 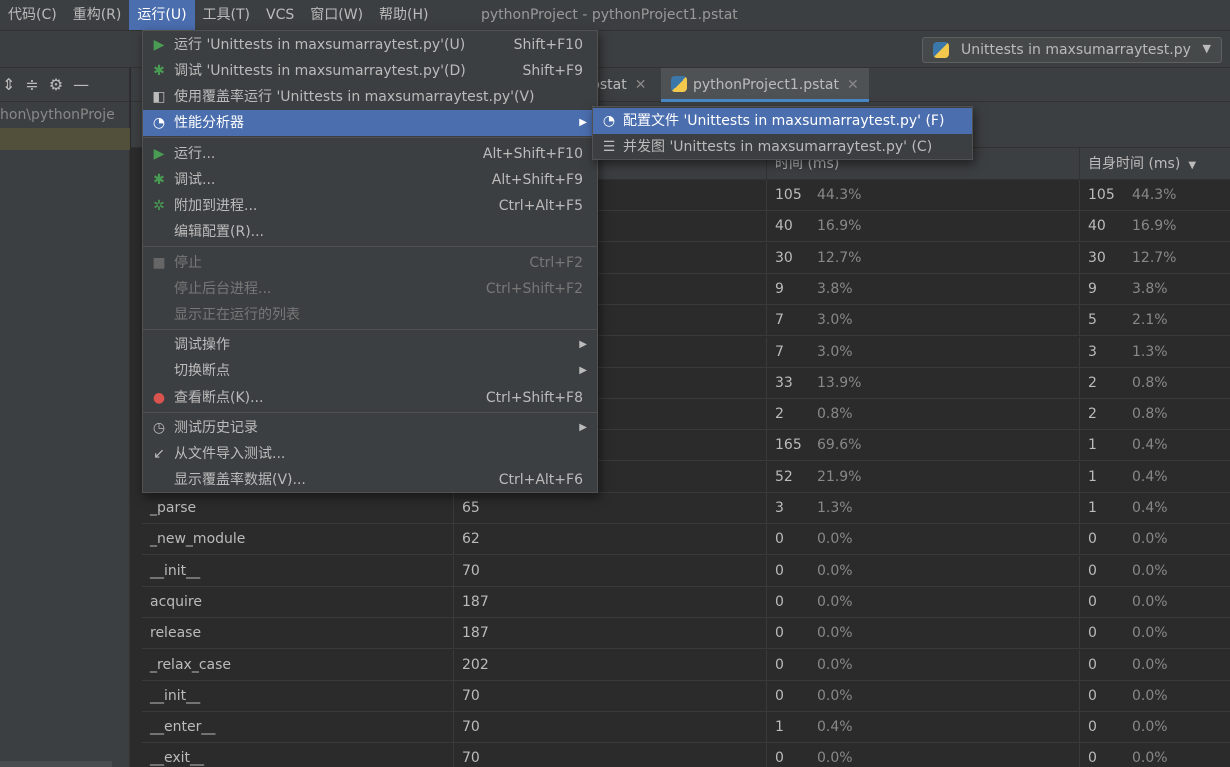 I want to click on menu-window: 窗口(W), so click(x=336, y=15).